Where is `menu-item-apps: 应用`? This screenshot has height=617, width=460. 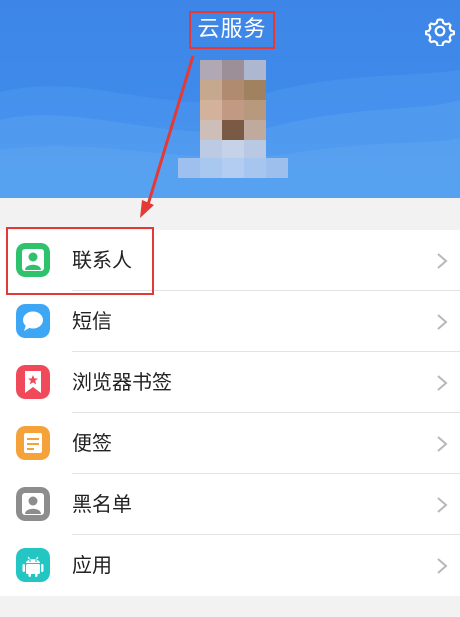
menu-item-apps: 应用 is located at coordinates (230, 565).